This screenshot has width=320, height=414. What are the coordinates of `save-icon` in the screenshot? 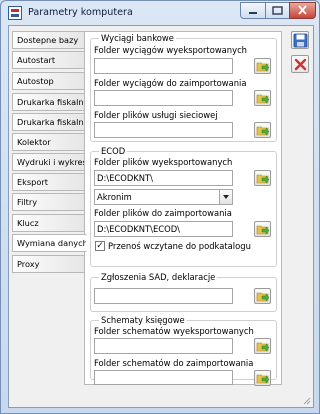 It's located at (300, 40).